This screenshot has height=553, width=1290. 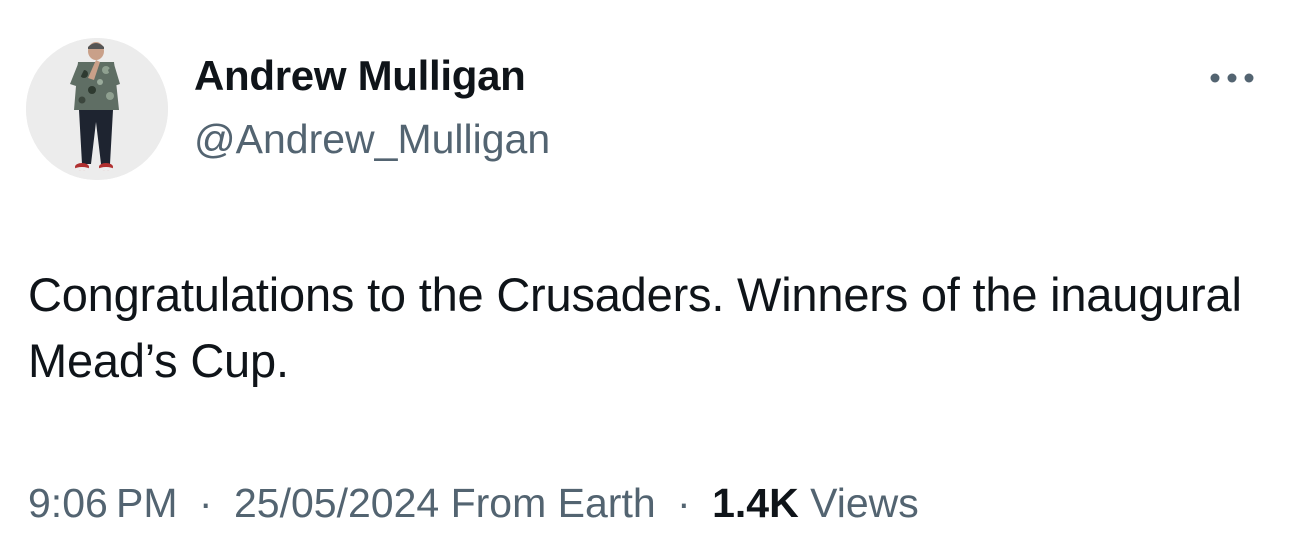 I want to click on tweet-source: From Earth, so click(x=553, y=503).